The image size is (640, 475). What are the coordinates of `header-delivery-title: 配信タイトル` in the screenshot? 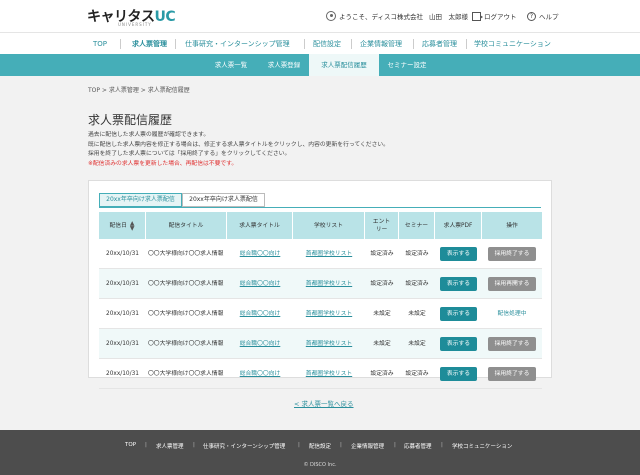 It's located at (186, 225).